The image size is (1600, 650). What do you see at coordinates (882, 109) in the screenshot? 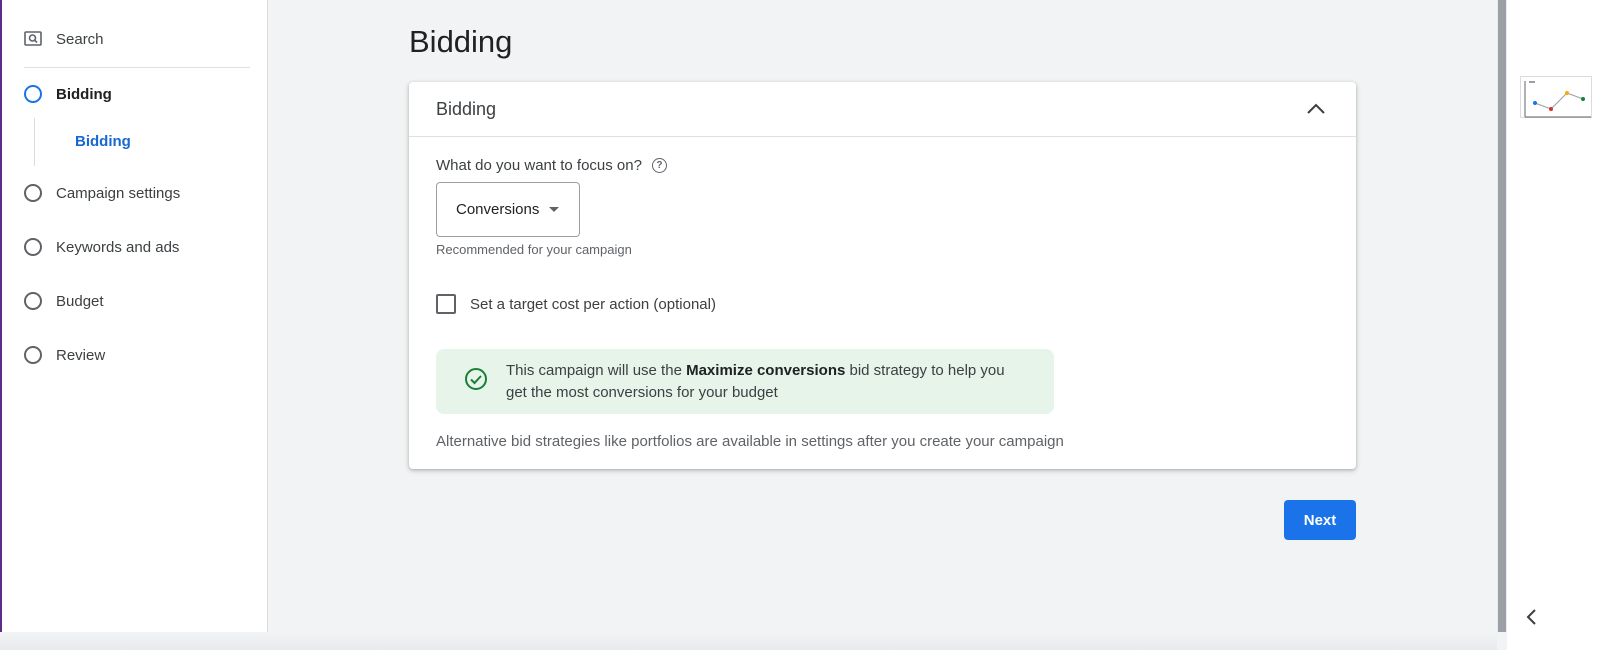
I see `card-header: Bidding` at bounding box center [882, 109].